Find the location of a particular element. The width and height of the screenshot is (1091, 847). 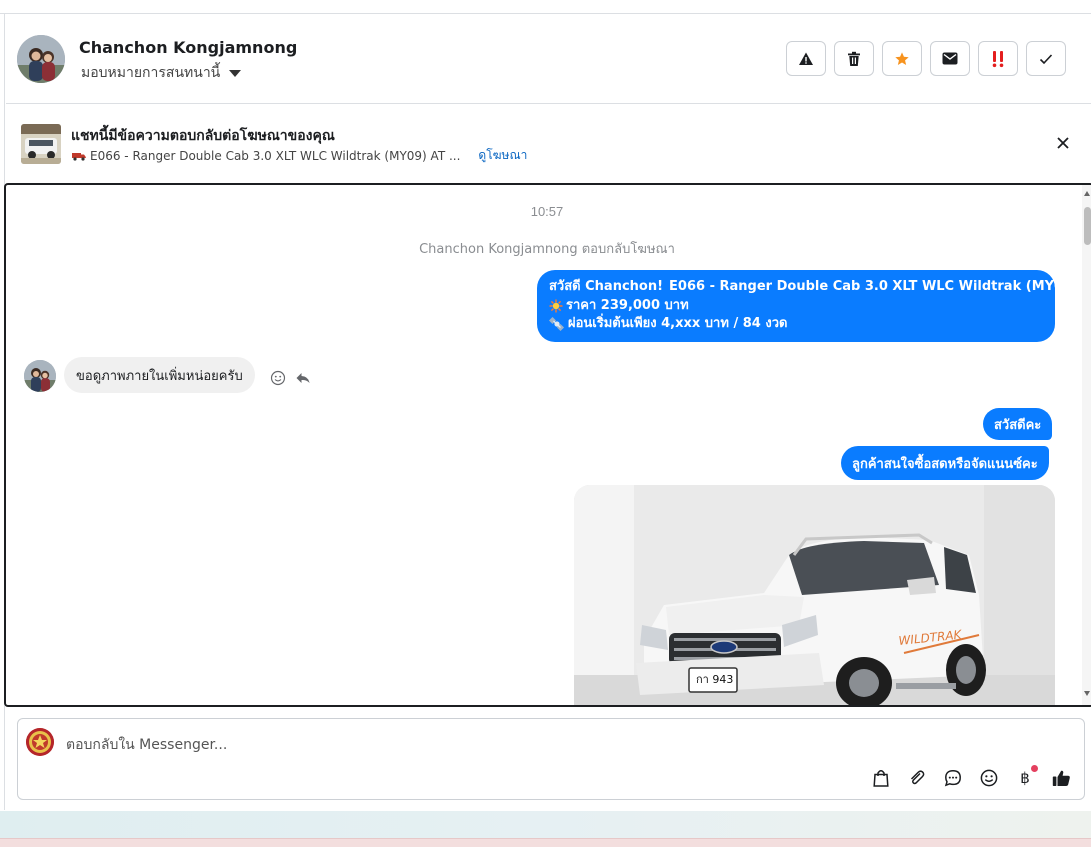

assign-conversation-dropdown: มอบหมายการสนทนานี้ is located at coordinates (161, 73).